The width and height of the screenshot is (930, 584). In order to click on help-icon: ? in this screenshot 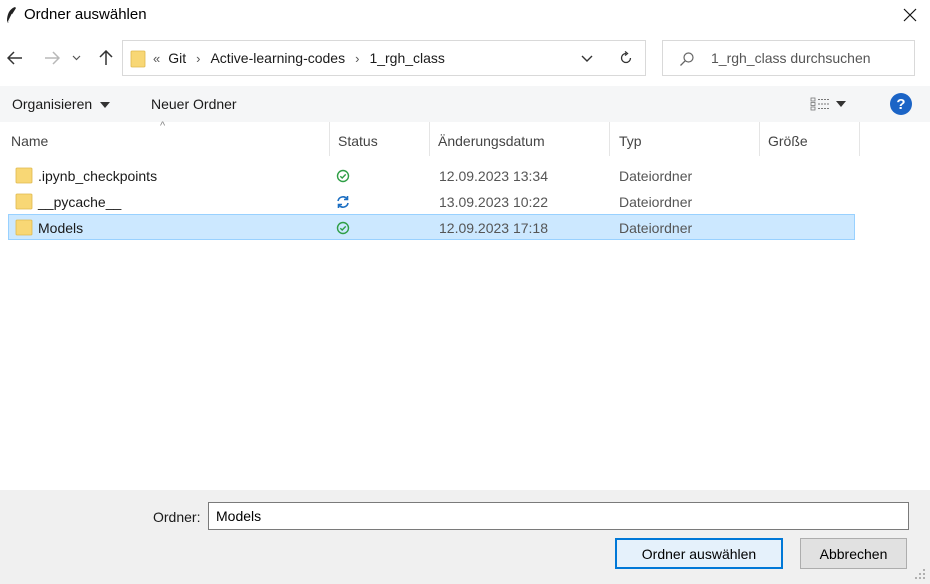, I will do `click(901, 104)`.